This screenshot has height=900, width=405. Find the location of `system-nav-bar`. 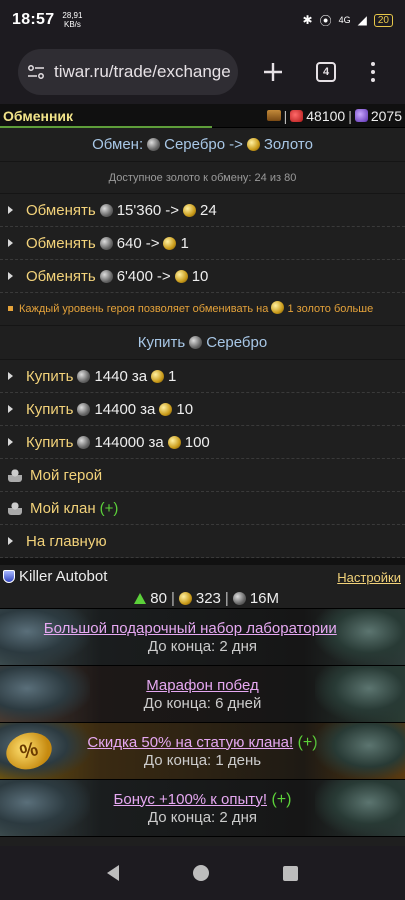

system-nav-bar is located at coordinates (202, 873).